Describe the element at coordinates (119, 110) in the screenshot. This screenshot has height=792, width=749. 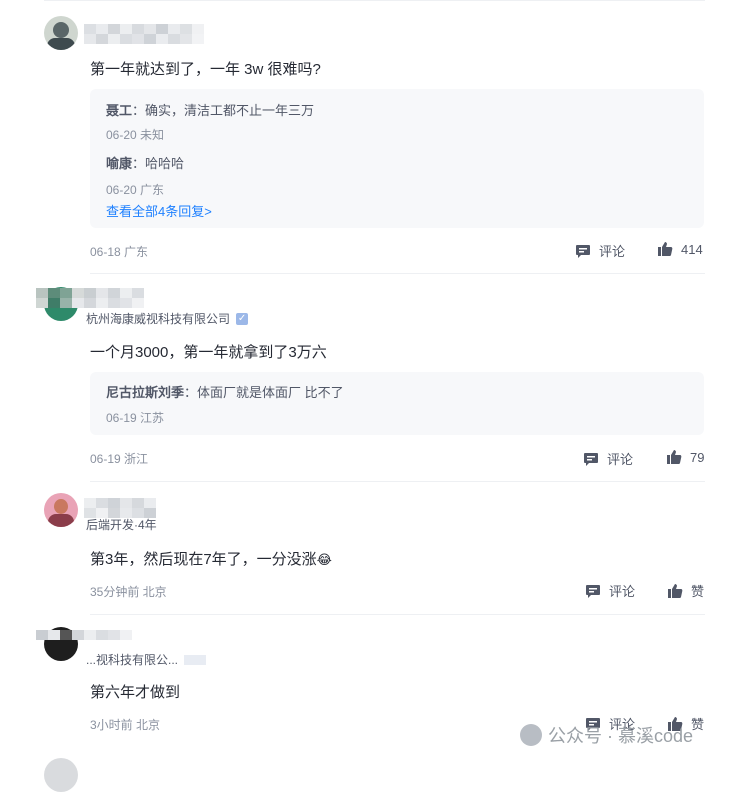
I see `reply-author: 聂工` at that location.